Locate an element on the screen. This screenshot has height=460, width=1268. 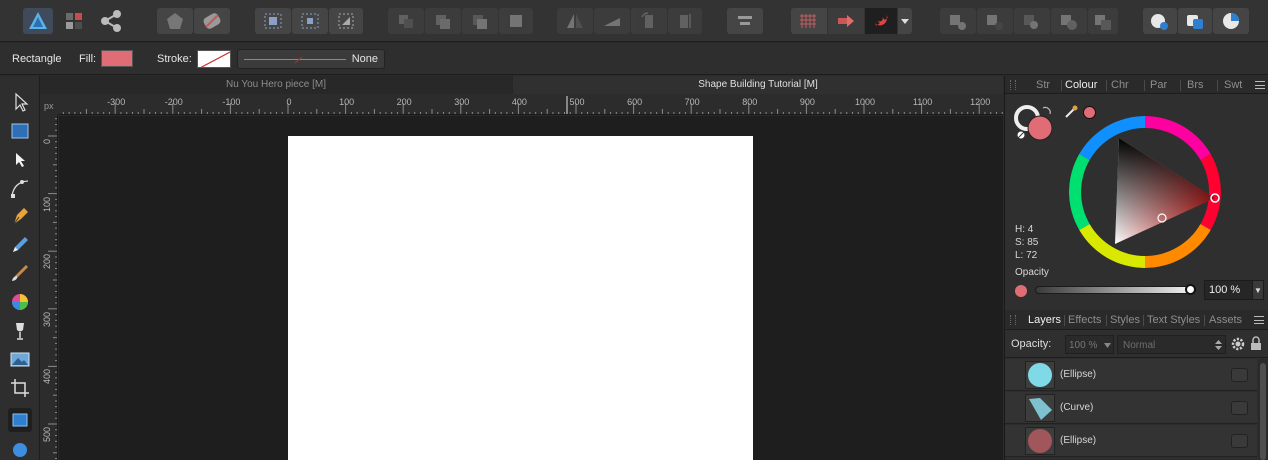
layers-scroll-track is located at coordinates (1263, 409).